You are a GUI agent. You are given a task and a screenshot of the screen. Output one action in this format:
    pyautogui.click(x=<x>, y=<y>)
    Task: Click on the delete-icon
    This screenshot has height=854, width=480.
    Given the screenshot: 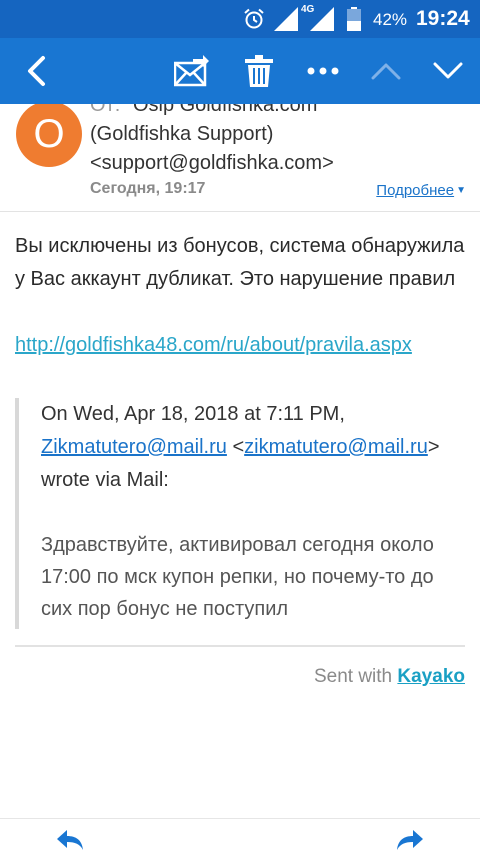 What is the action you would take?
    pyautogui.click(x=259, y=71)
    